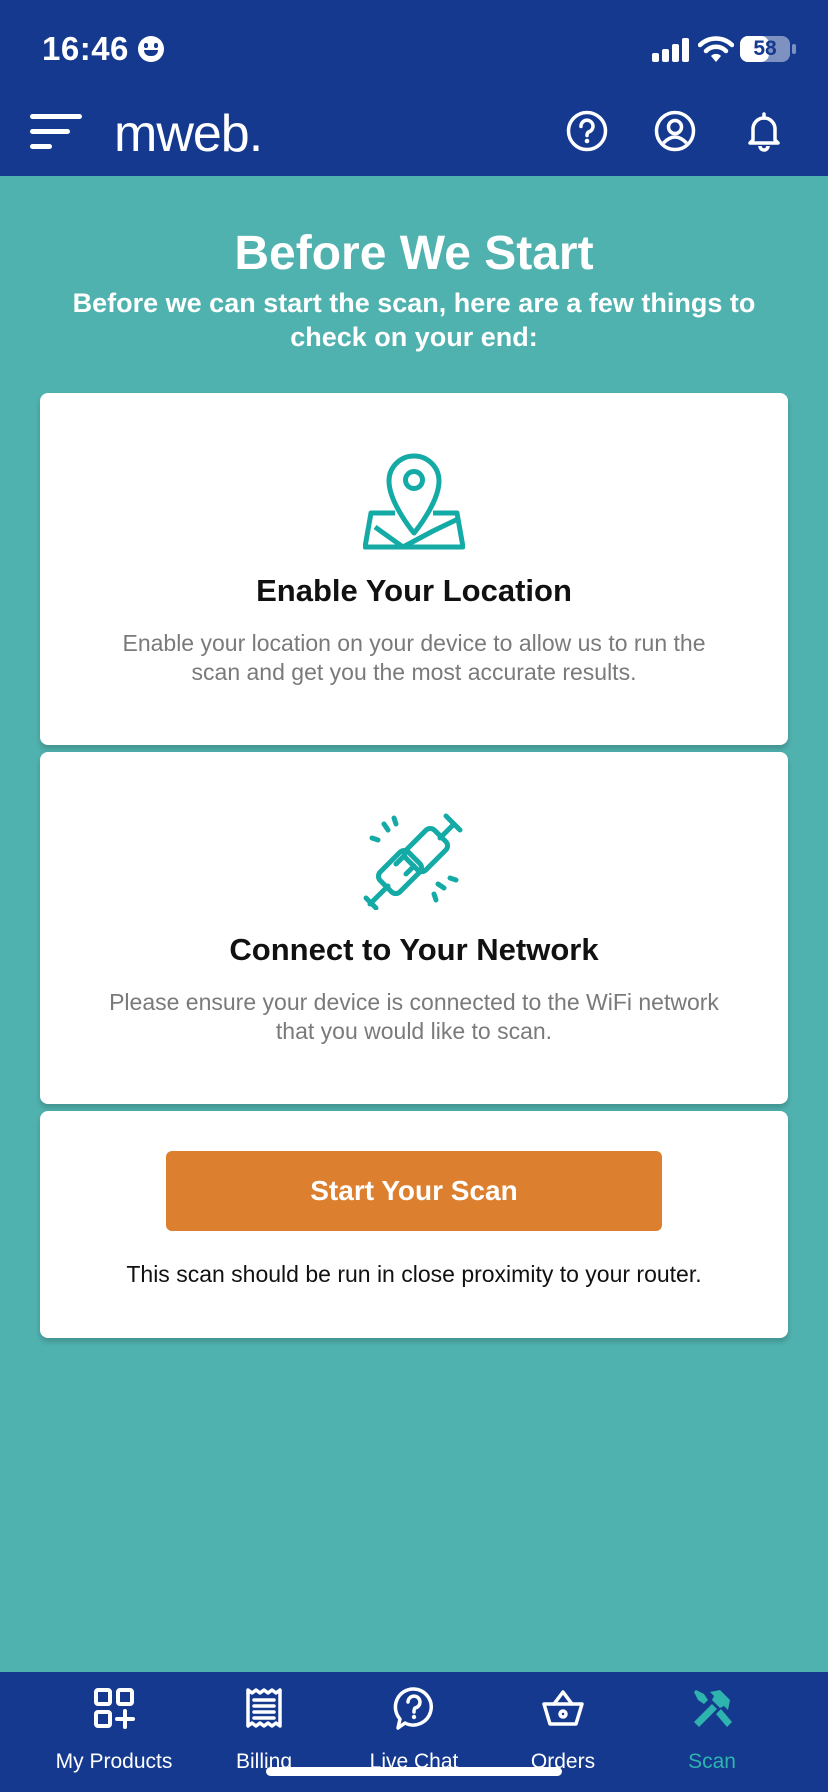 The height and width of the screenshot is (1792, 828). What do you see at coordinates (414, 949) in the screenshot?
I see `network-card-title: Connect to Your Network` at bounding box center [414, 949].